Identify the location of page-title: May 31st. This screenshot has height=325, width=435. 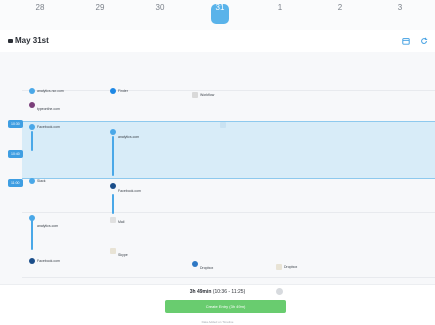
(28, 40).